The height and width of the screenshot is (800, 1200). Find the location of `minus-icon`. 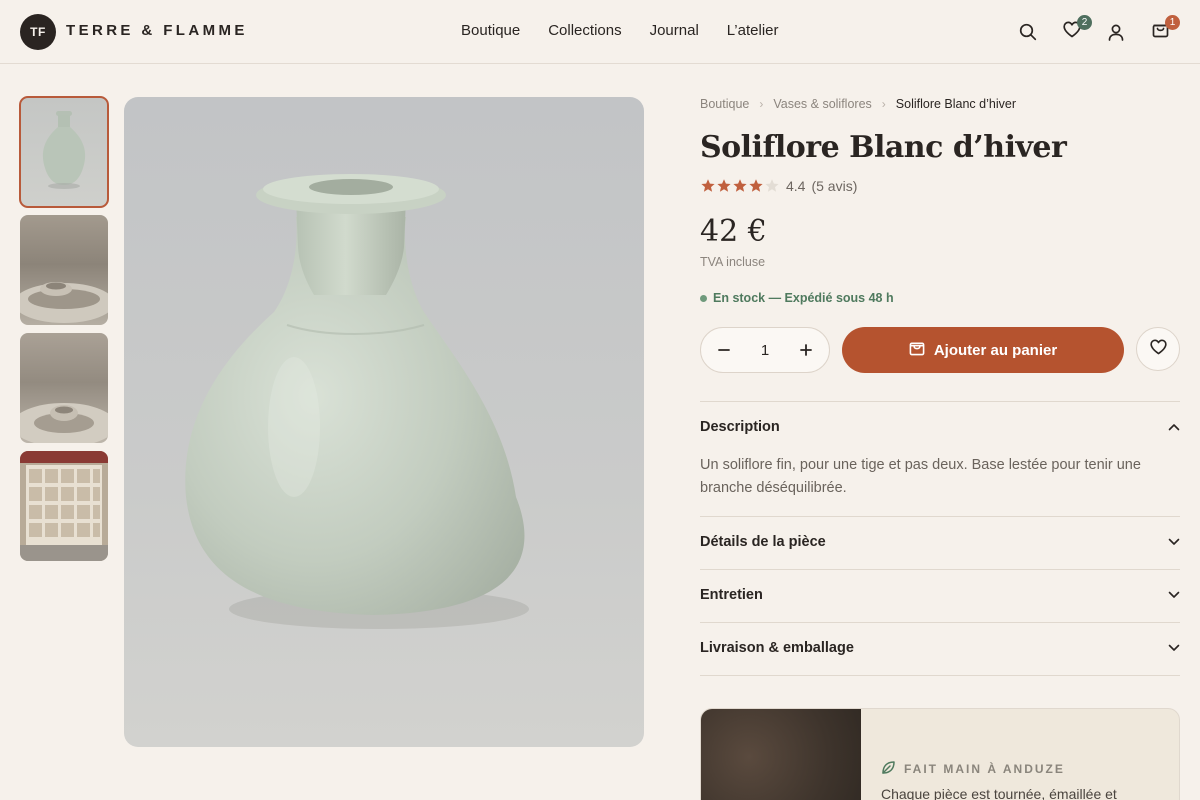

minus-icon is located at coordinates (724, 350).